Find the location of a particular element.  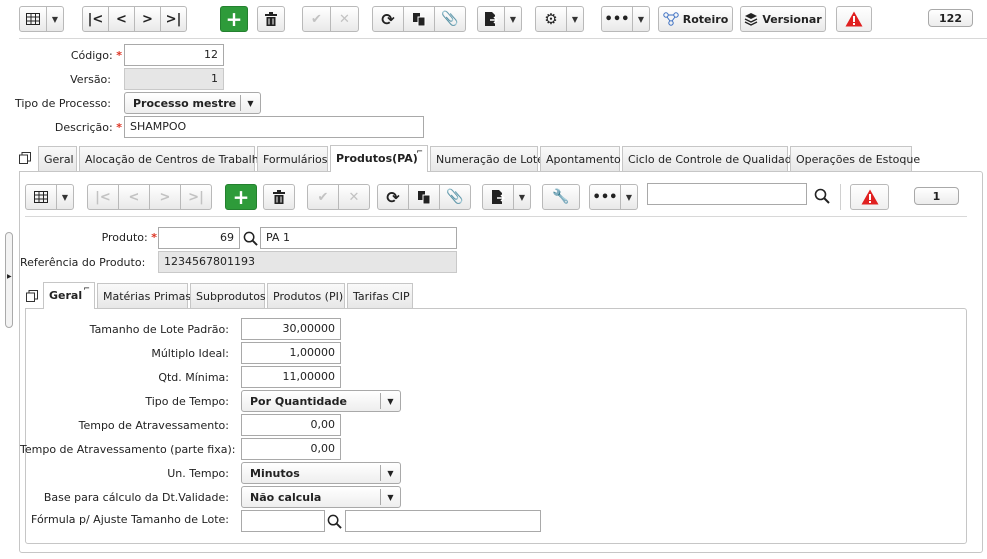

tamanho-lote-field: 30,00000 is located at coordinates (291, 329).